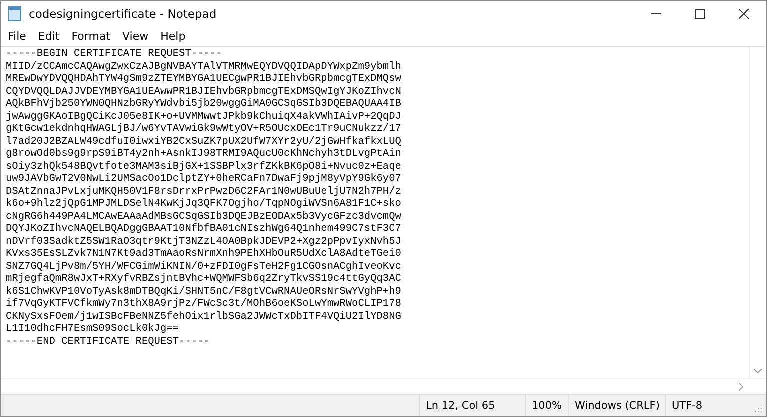 Image resolution: width=767 pixels, height=417 pixels. I want to click on menu-item: Edit, so click(49, 36).